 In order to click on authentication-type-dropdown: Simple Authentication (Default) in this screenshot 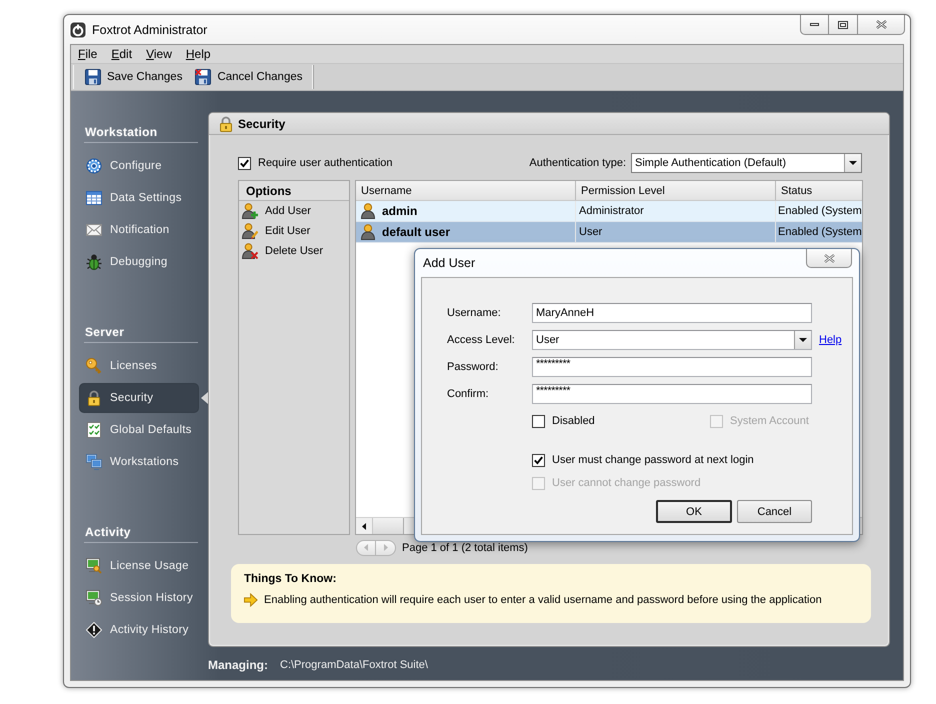, I will do `click(746, 163)`.